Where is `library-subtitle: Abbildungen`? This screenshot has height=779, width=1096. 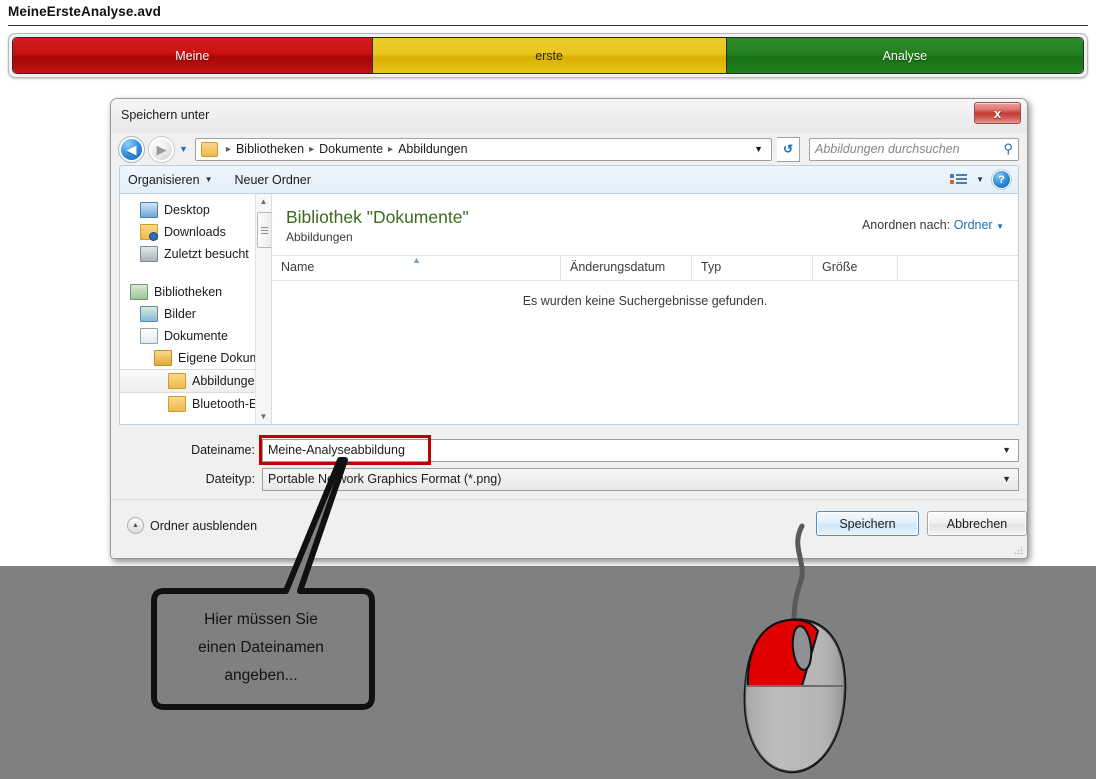
library-subtitle: Abbildungen is located at coordinates (319, 237).